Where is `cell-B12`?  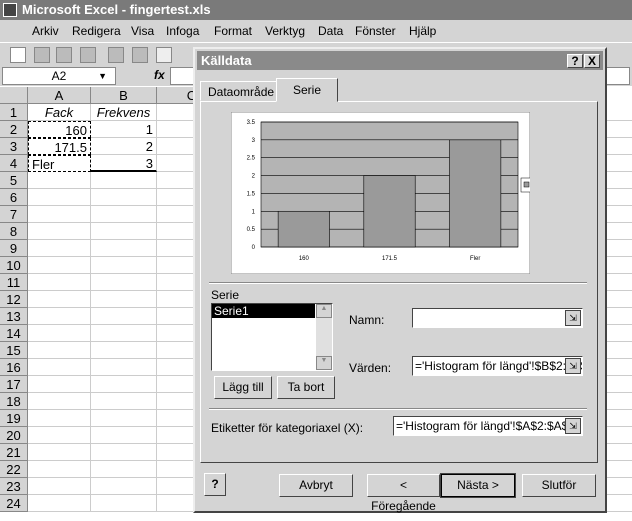
cell-B12 is located at coordinates (124, 299).